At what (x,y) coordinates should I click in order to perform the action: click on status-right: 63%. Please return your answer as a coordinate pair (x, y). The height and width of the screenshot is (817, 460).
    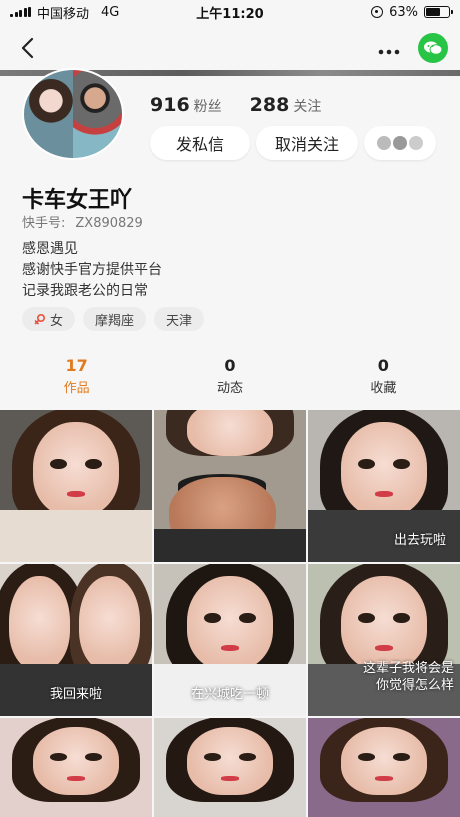
    Looking at the image, I should click on (412, 12).